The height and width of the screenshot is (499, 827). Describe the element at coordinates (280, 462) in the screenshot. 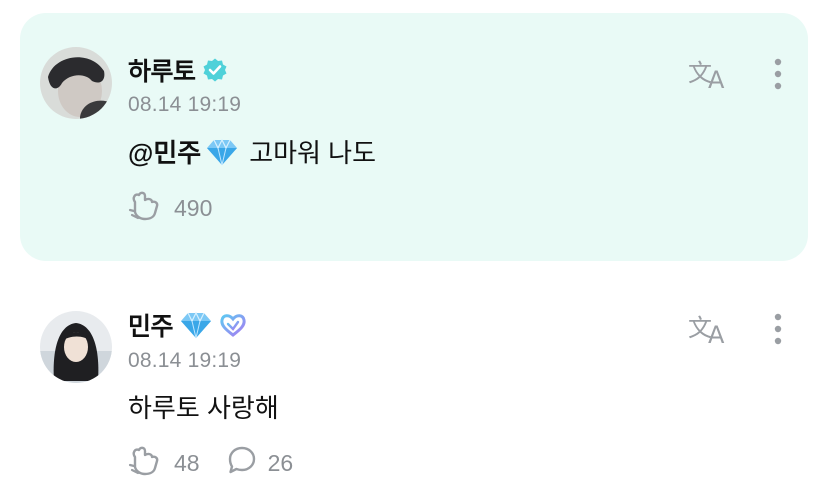

I see `reply-count: 26` at that location.